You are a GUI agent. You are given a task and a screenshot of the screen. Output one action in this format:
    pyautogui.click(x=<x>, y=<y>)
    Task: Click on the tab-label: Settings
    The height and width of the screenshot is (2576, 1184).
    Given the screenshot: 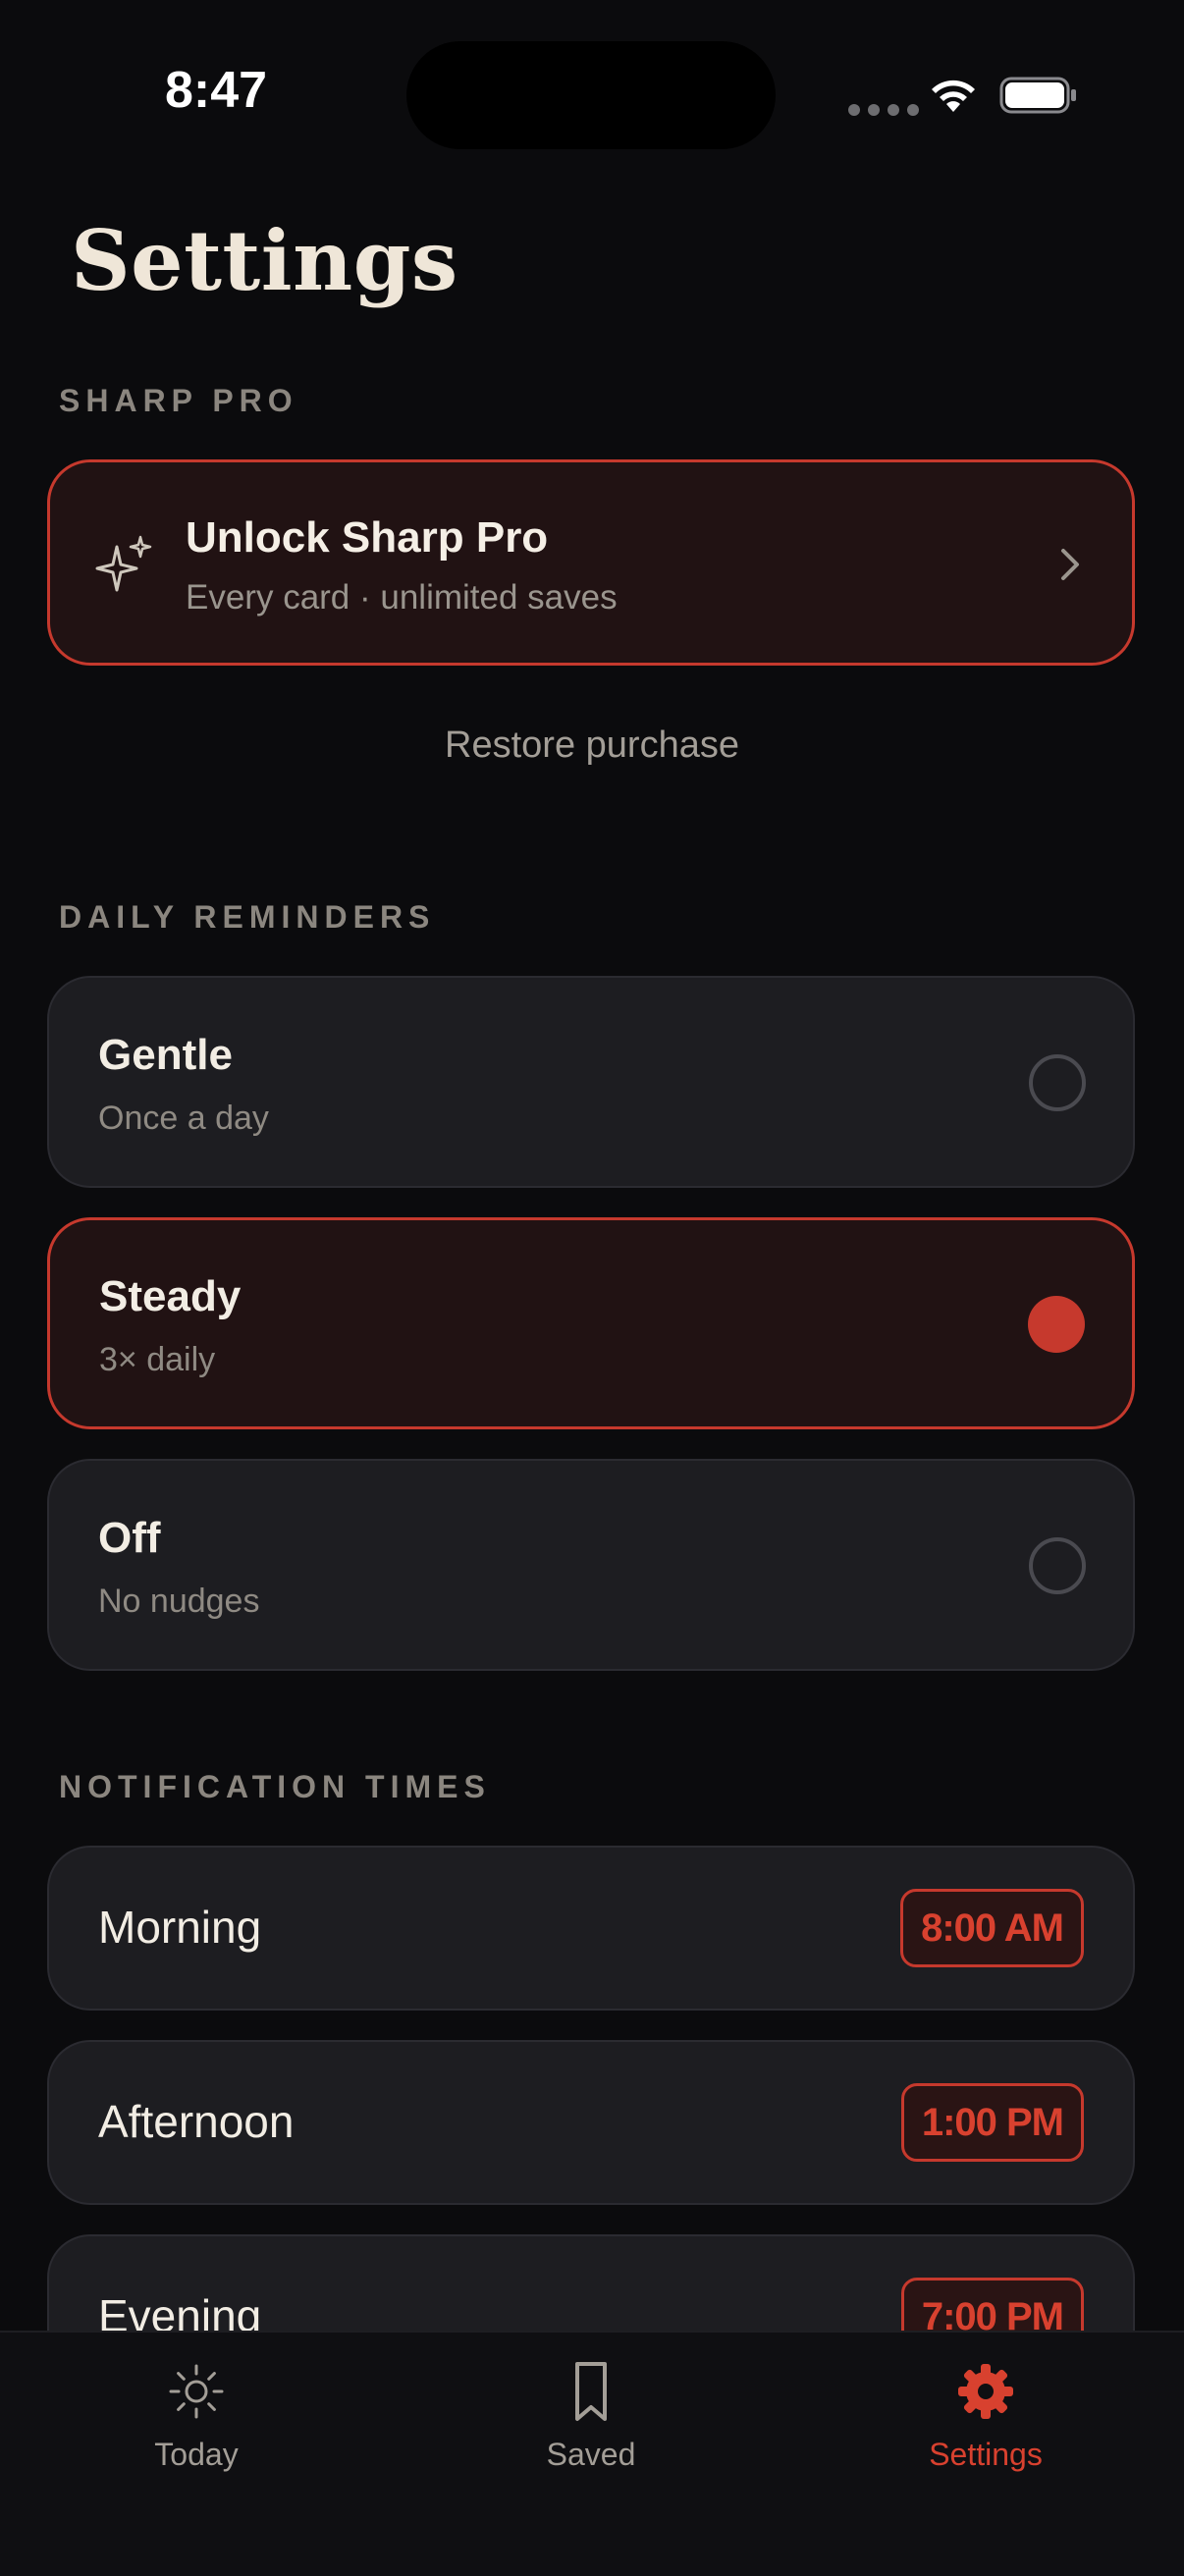 What is the action you would take?
    pyautogui.click(x=986, y=2454)
    